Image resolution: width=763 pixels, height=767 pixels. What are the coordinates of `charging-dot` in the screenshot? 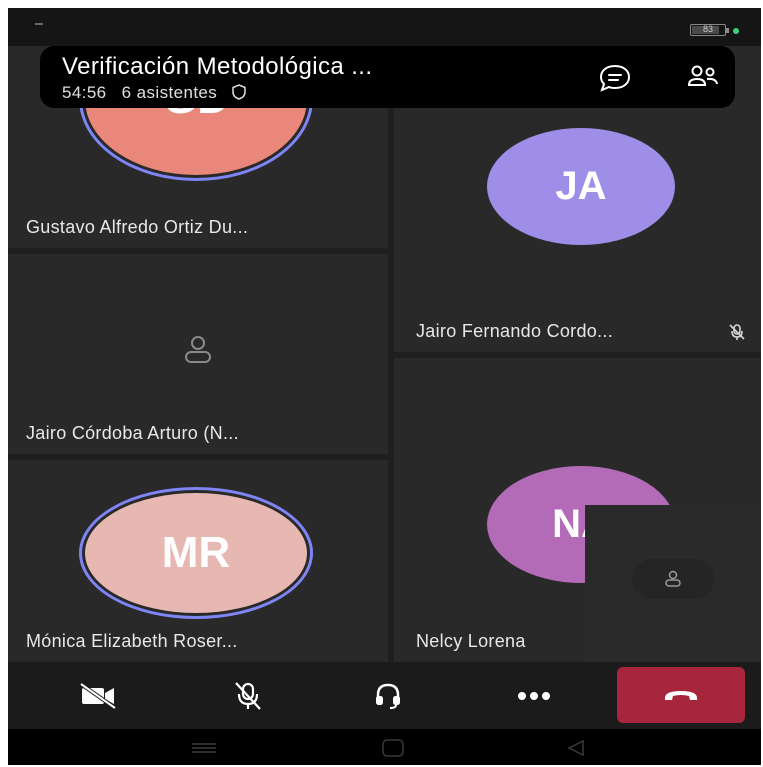 It's located at (736, 31).